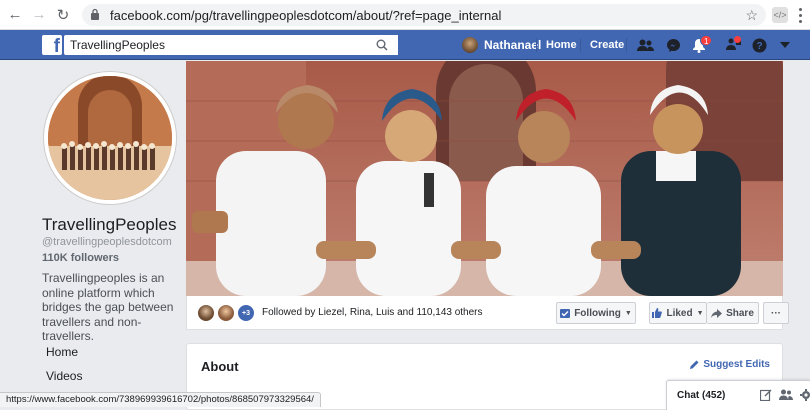 The width and height of the screenshot is (810, 410). What do you see at coordinates (107, 242) in the screenshot?
I see `page-username: @travellingpeoplesdotcom` at bounding box center [107, 242].